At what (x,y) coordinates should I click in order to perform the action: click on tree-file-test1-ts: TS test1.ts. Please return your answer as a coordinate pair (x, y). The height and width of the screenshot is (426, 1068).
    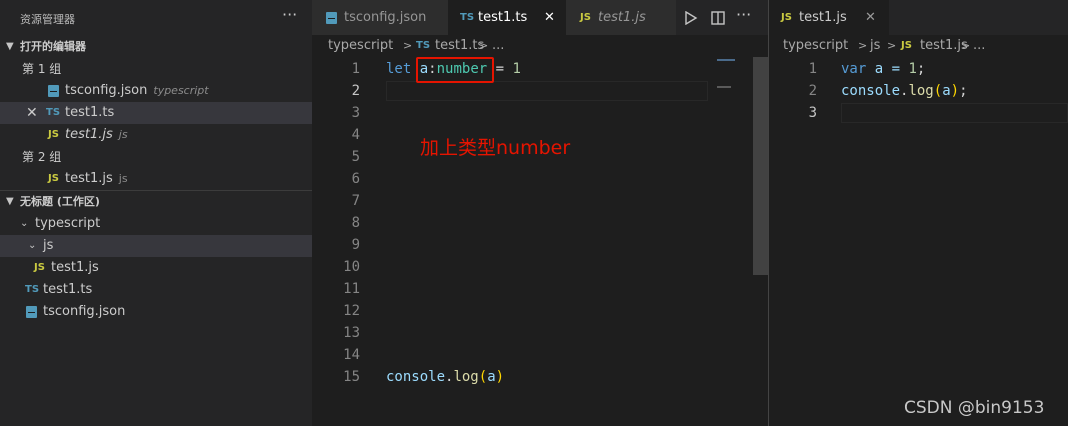
    Looking at the image, I should click on (156, 290).